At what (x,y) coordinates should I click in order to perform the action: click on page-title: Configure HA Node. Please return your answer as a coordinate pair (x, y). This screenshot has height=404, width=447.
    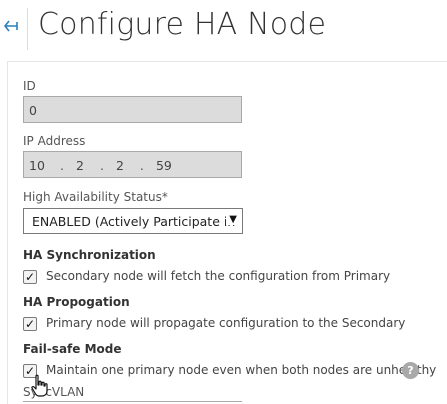
    Looking at the image, I should click on (182, 24).